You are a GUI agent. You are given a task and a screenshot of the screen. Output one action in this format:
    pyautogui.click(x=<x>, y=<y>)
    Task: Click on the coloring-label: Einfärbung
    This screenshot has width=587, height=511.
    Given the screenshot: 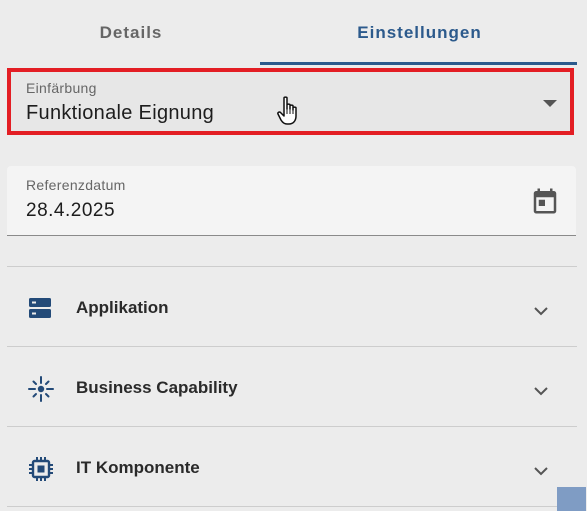 What is the action you would take?
    pyautogui.click(x=61, y=88)
    